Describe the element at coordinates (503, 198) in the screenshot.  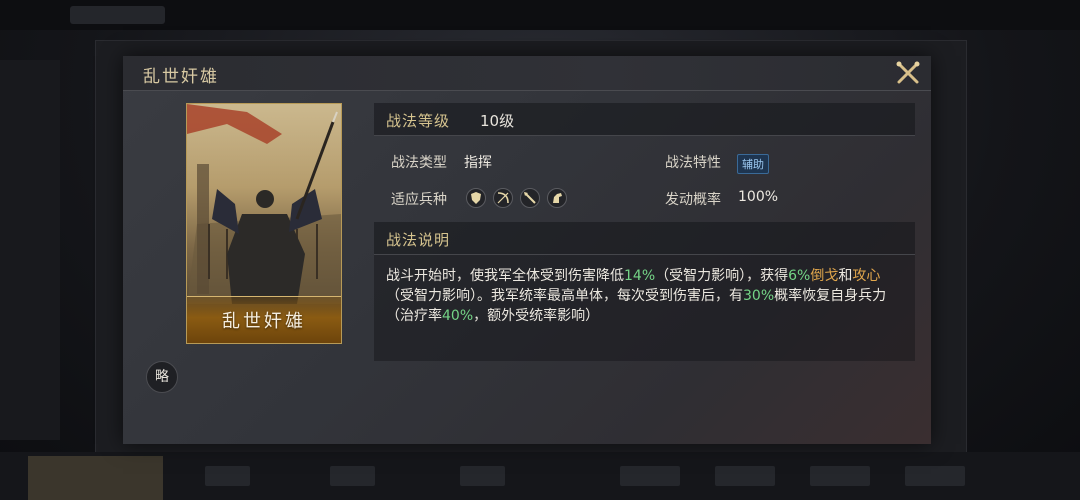
I see `bow-icon` at that location.